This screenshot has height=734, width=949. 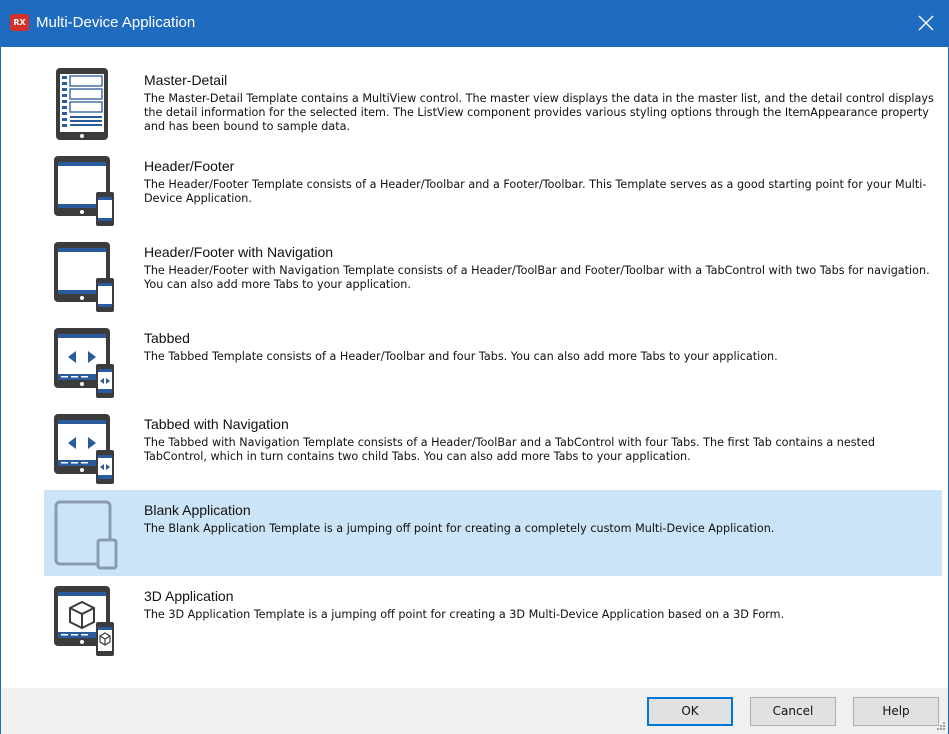 I want to click on help-button: Help, so click(x=896, y=711).